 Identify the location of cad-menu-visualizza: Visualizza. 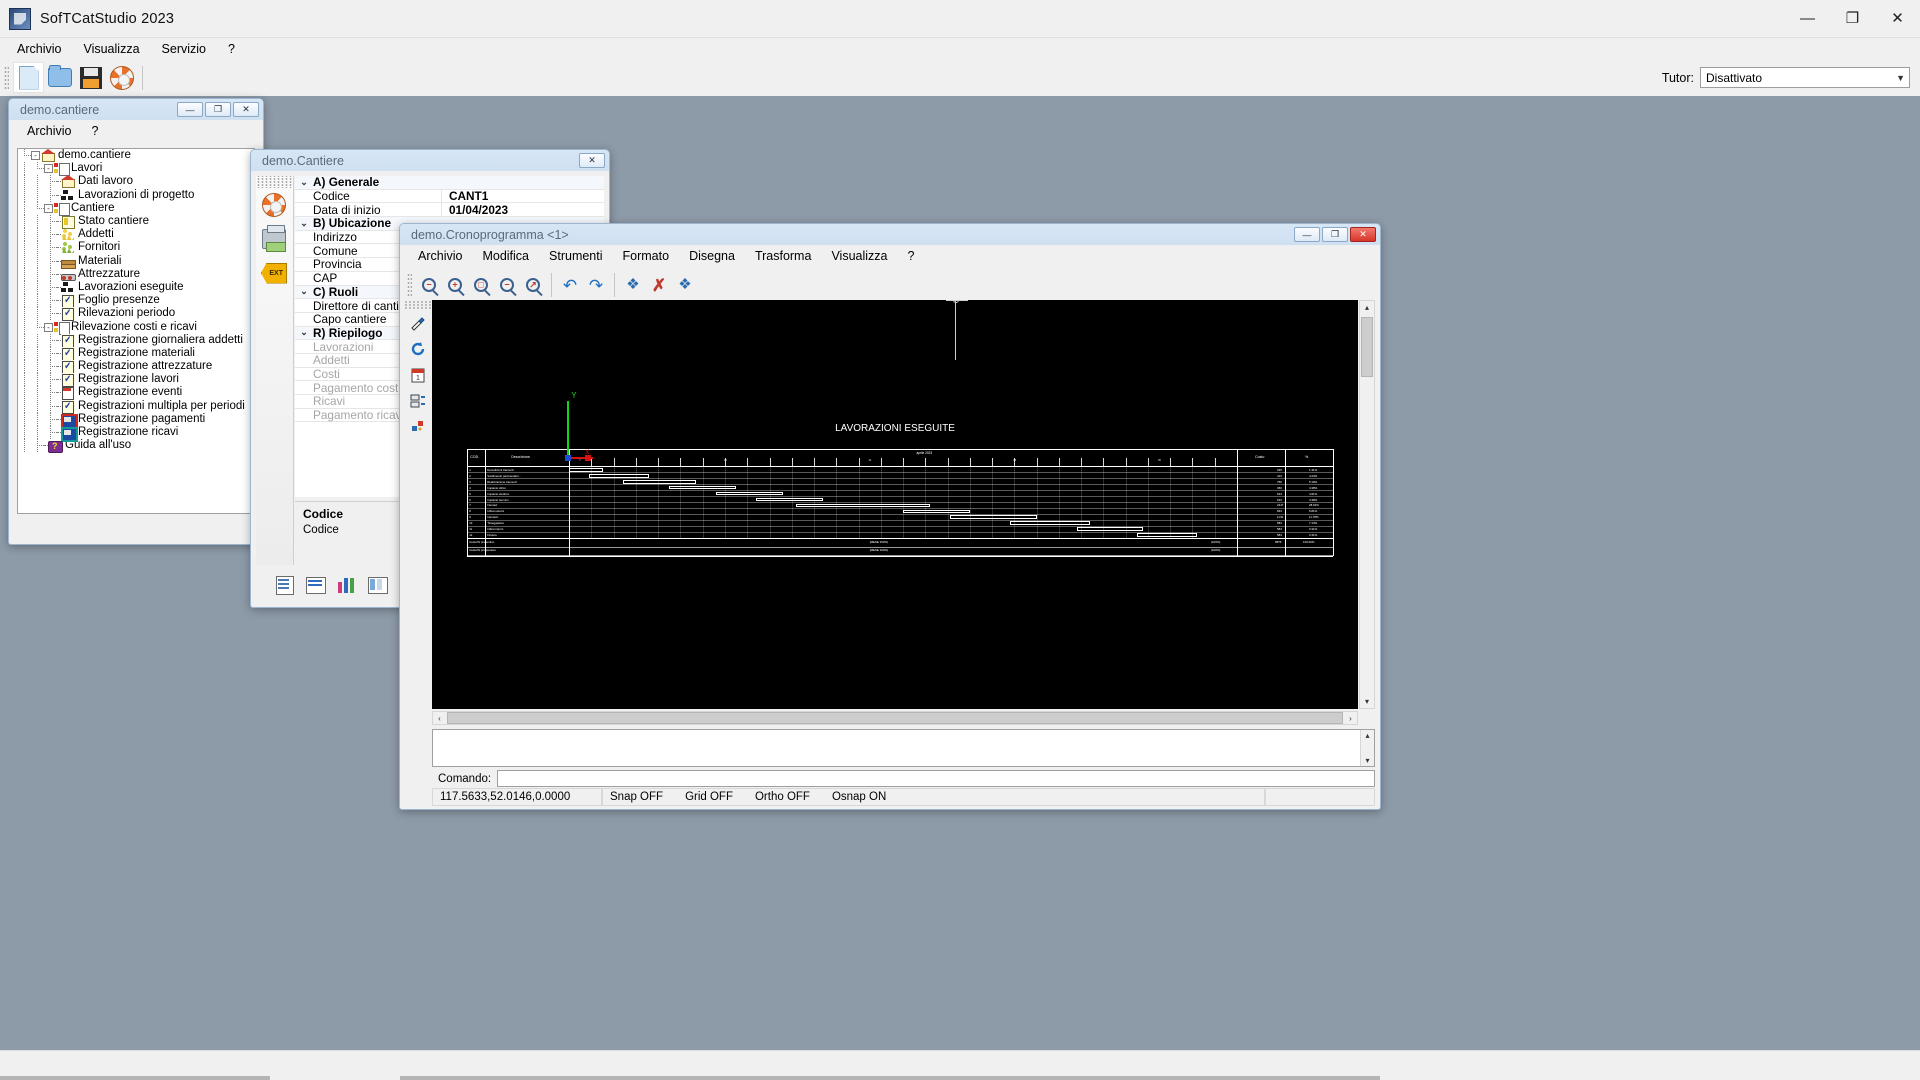
(859, 256).